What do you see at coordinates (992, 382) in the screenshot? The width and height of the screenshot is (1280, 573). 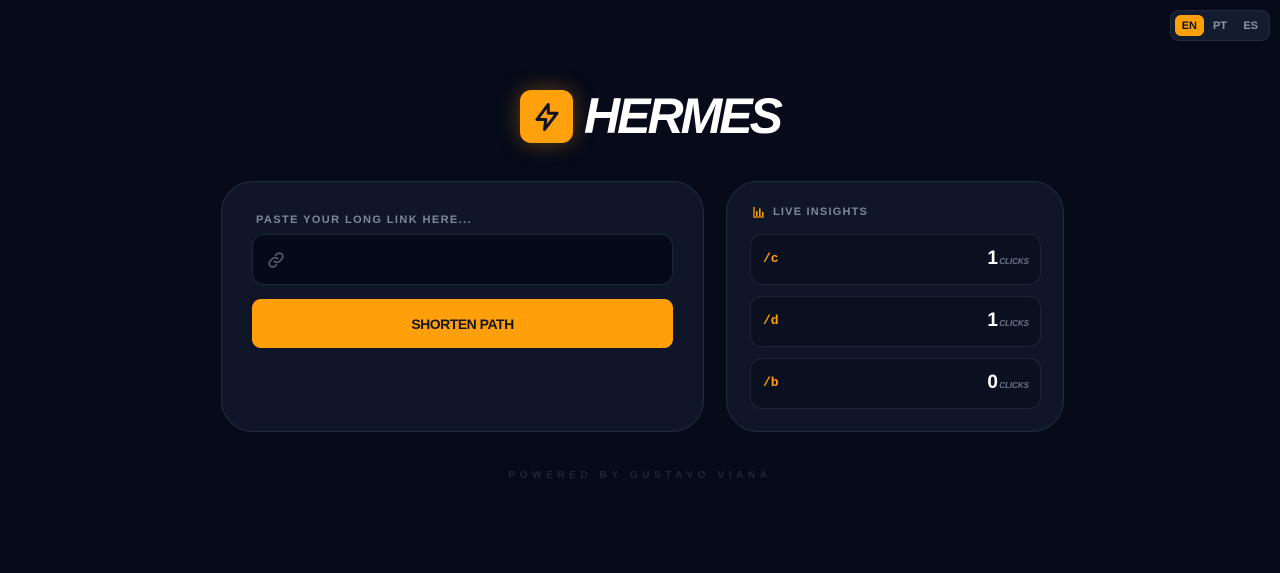 I see `click-count: 0` at bounding box center [992, 382].